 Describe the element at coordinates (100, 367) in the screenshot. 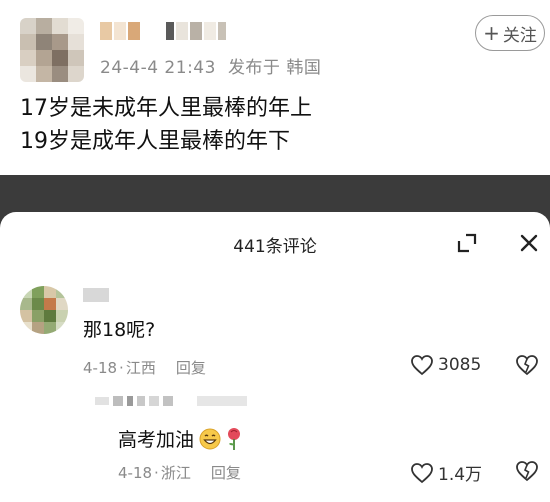

I see `comment-date: 4-18` at that location.